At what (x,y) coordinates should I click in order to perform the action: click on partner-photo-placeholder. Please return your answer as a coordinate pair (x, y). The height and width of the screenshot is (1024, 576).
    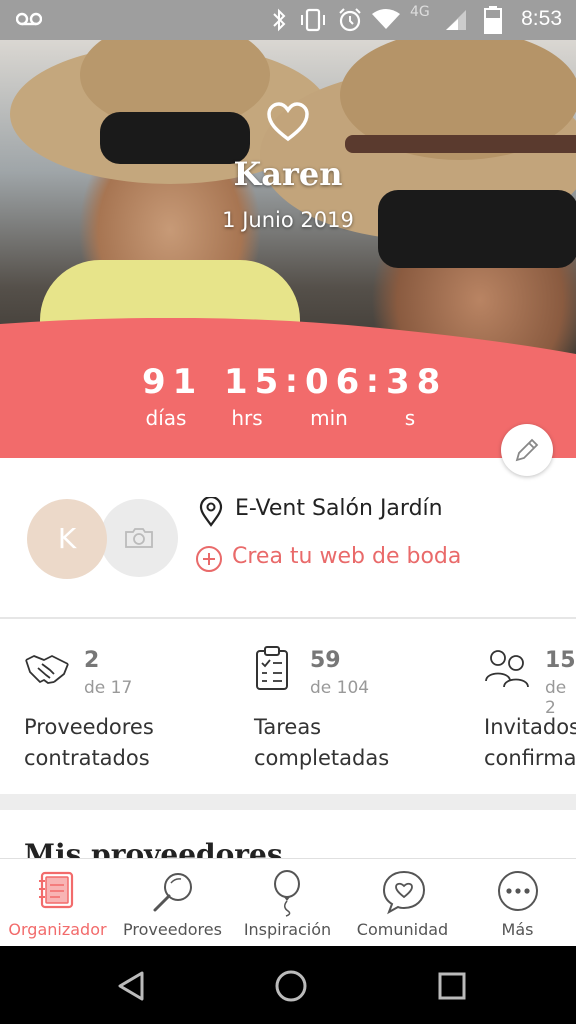
    Looking at the image, I should click on (139, 538).